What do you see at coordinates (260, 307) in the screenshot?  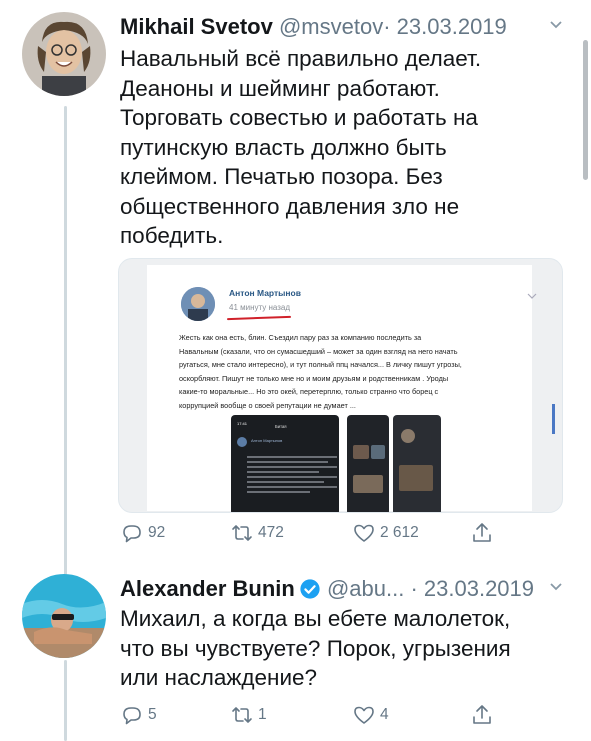 I see `embedded-time: 41 минуту назад` at bounding box center [260, 307].